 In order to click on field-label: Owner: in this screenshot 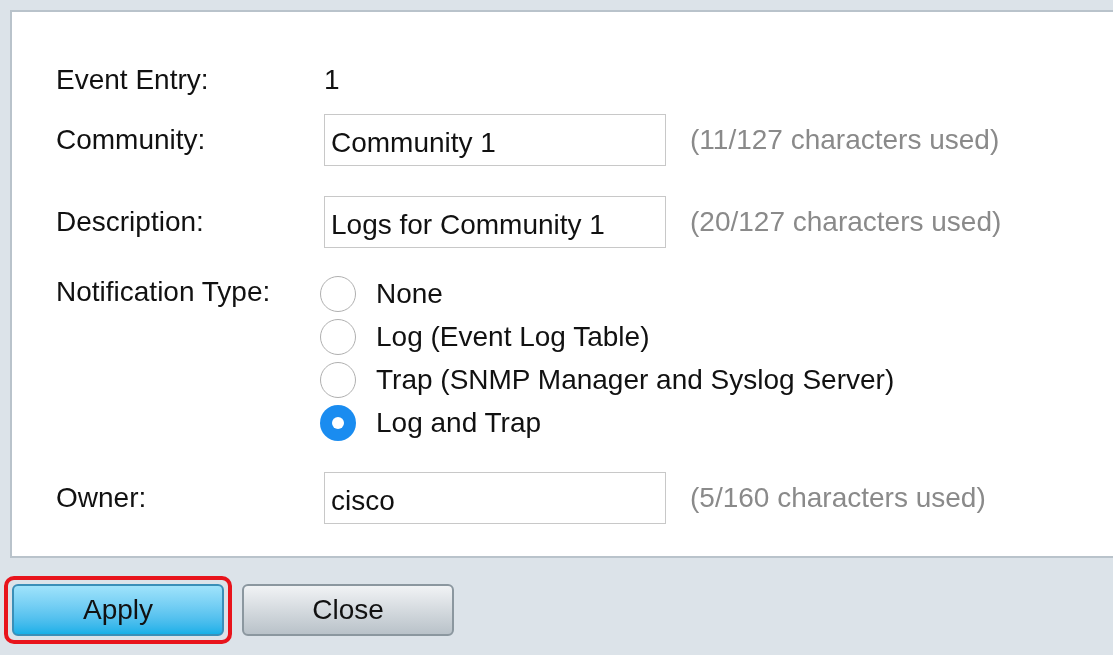, I will do `click(102, 498)`.